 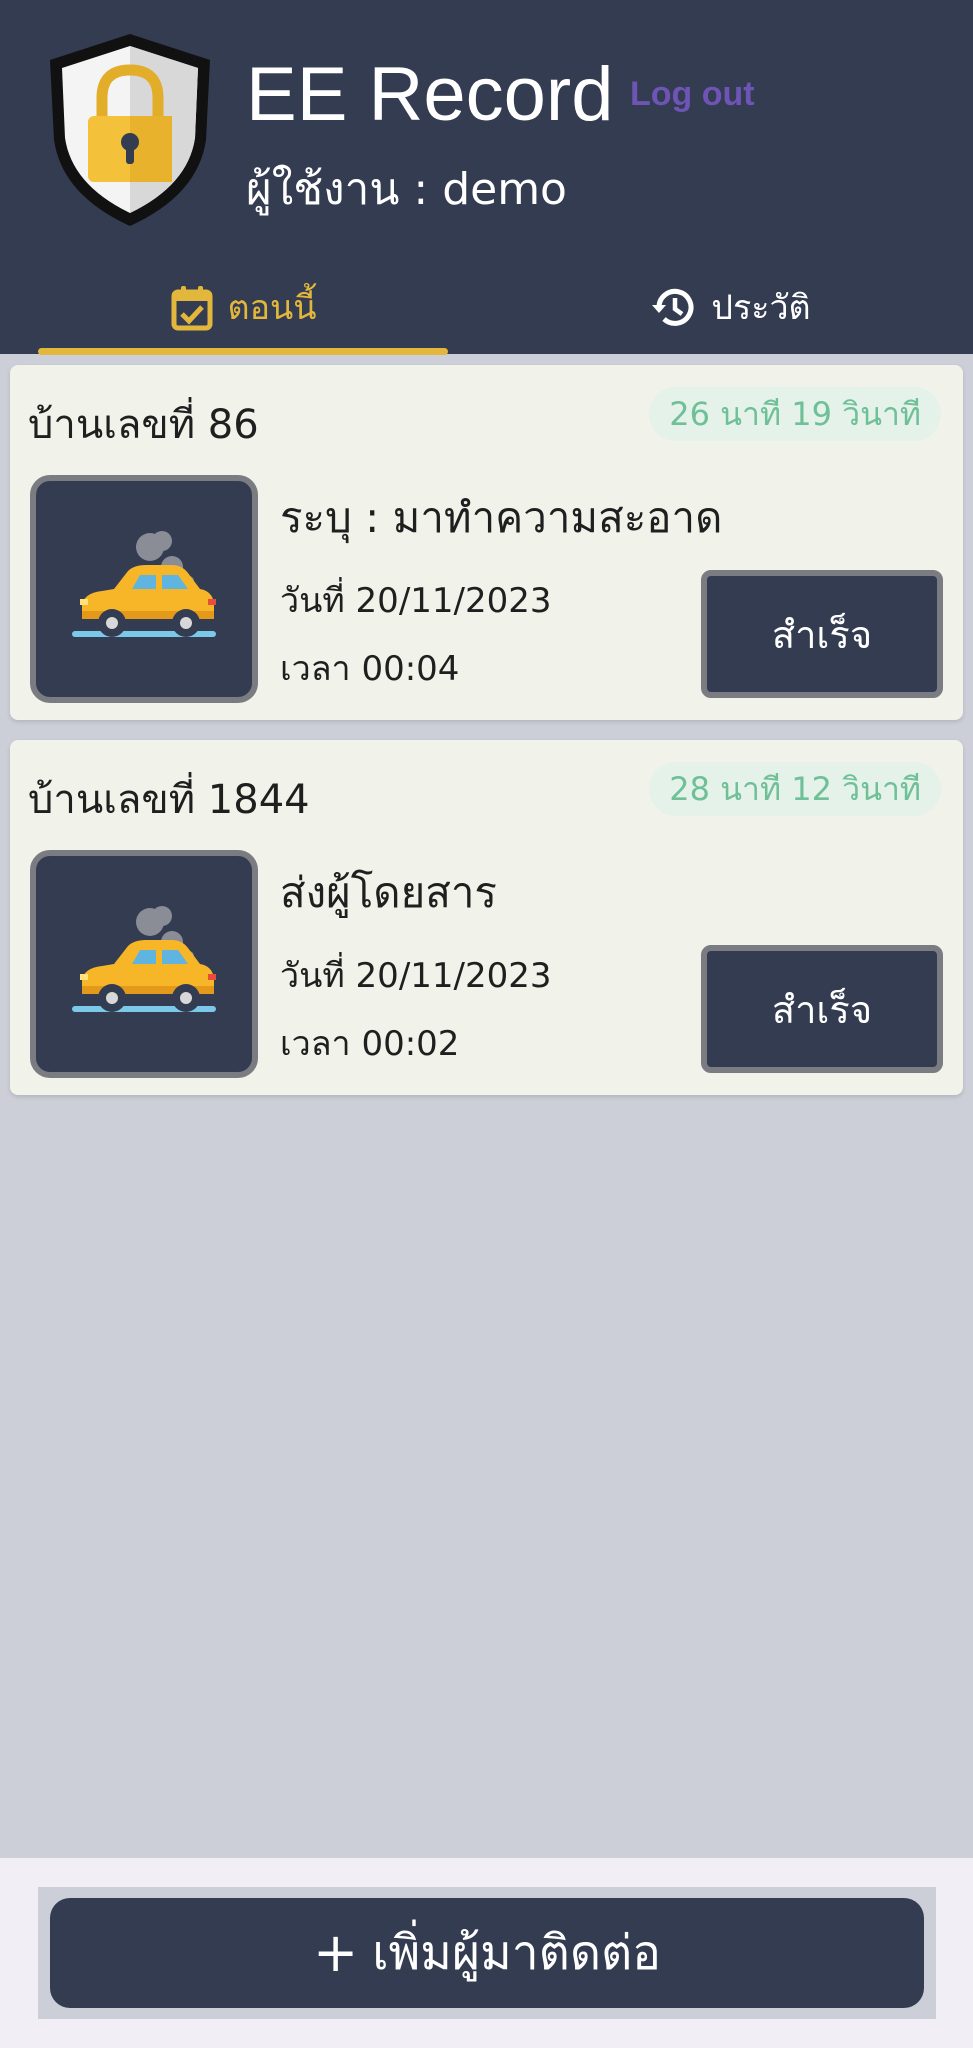 What do you see at coordinates (795, 414) in the screenshot?
I see `elapsed-time-badge: 26 นาที 19 วินาที` at bounding box center [795, 414].